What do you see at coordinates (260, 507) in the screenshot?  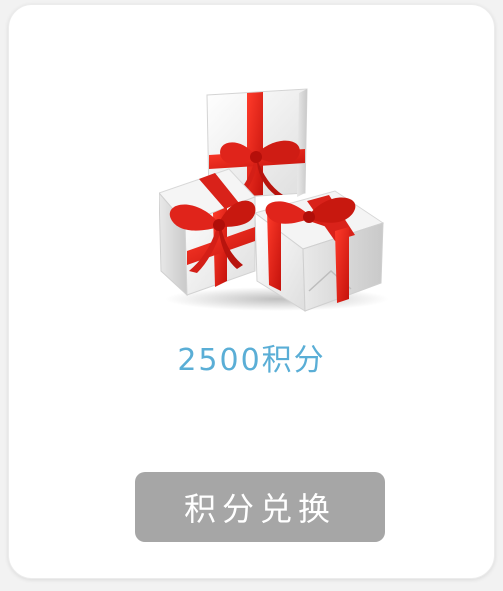 I see `redeem-points-button: 积分兑换` at bounding box center [260, 507].